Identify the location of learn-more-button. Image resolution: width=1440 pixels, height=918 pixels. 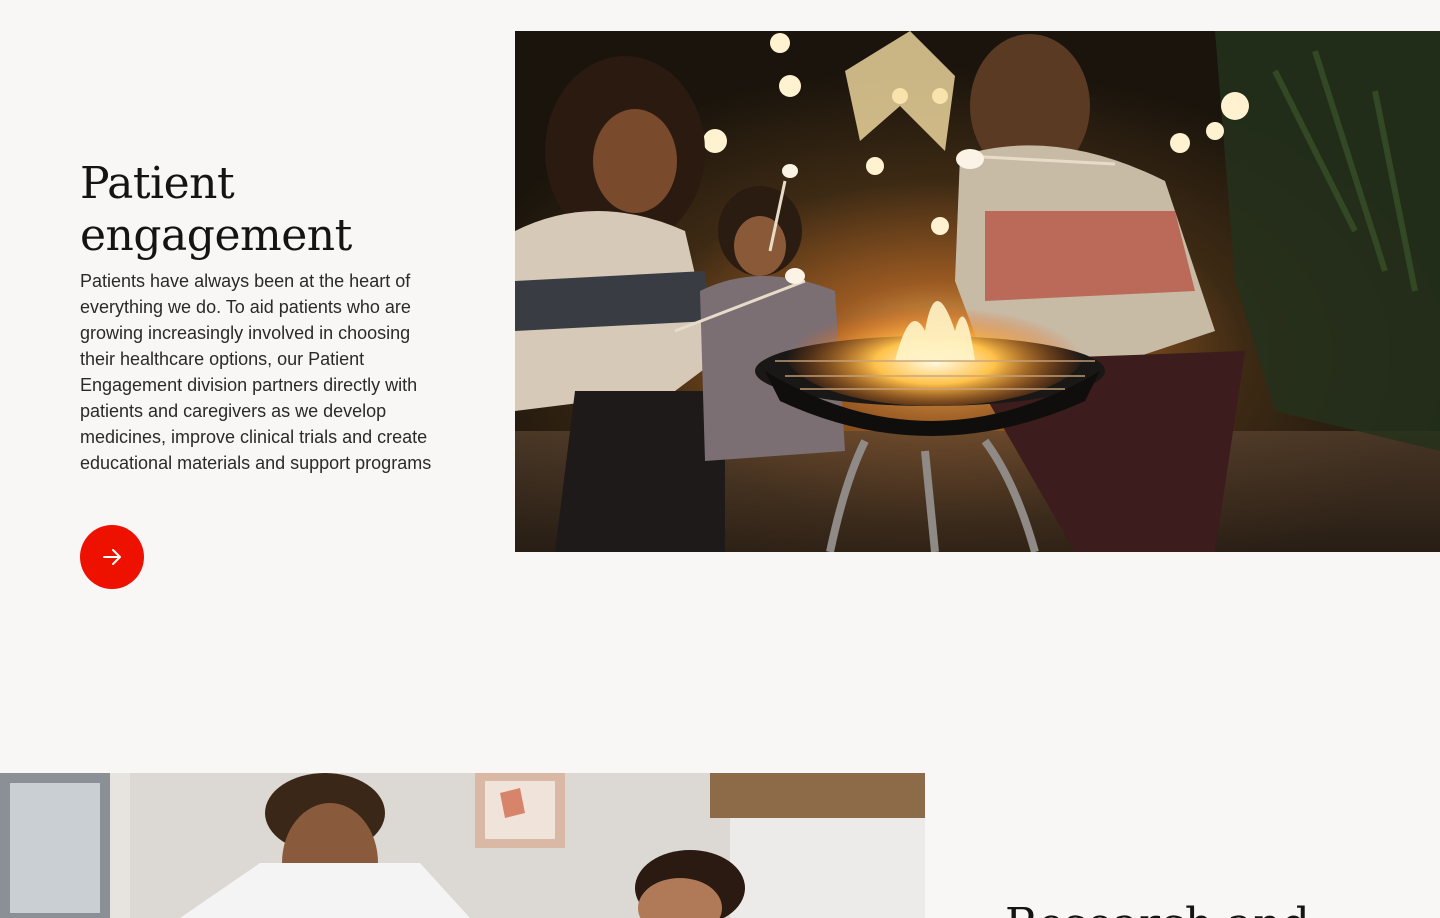
(112, 557).